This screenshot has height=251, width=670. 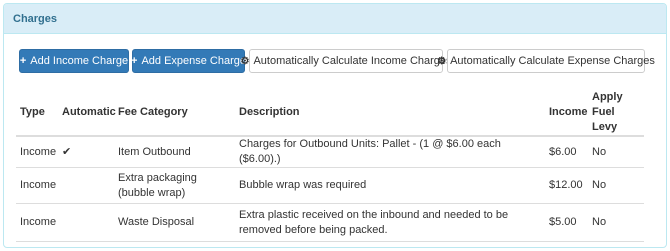 I want to click on calc-income-charges-button: ⚙ Automatically Calculate Income Charges, so click(x=346, y=61).